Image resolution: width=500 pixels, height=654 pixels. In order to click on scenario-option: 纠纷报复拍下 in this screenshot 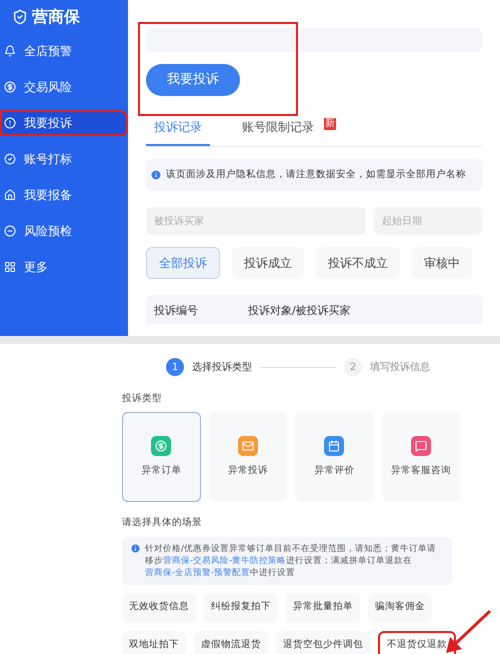, I will do `click(241, 607)`.